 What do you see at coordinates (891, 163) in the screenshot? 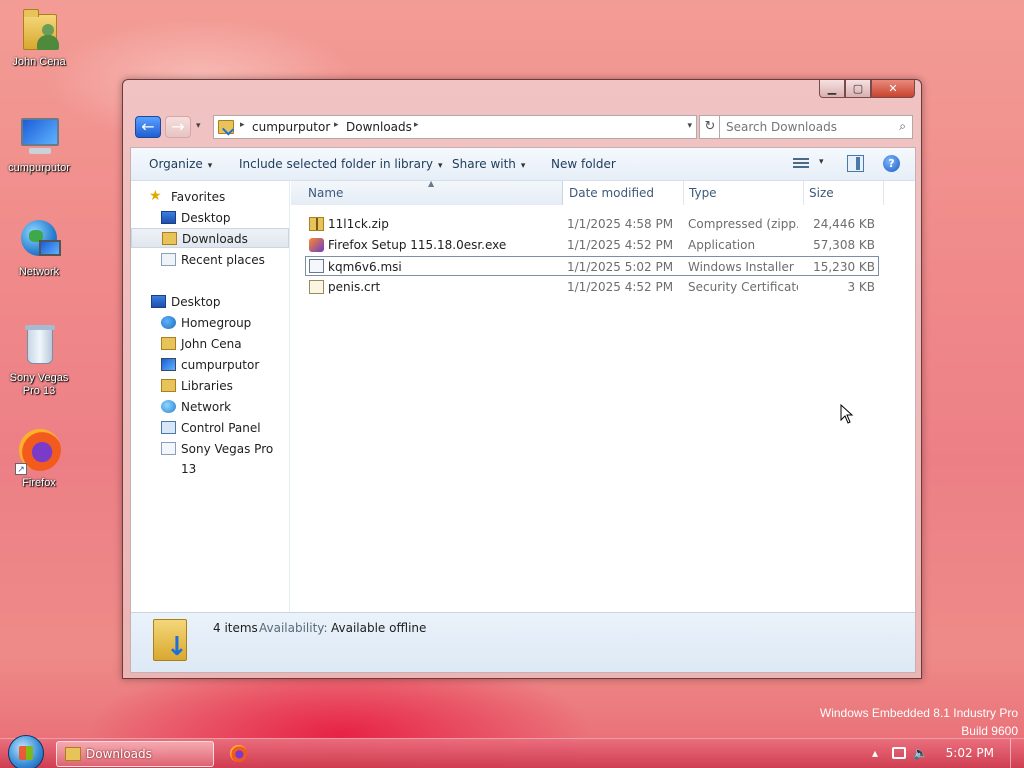
I see `help-icon: ?` at bounding box center [891, 163].